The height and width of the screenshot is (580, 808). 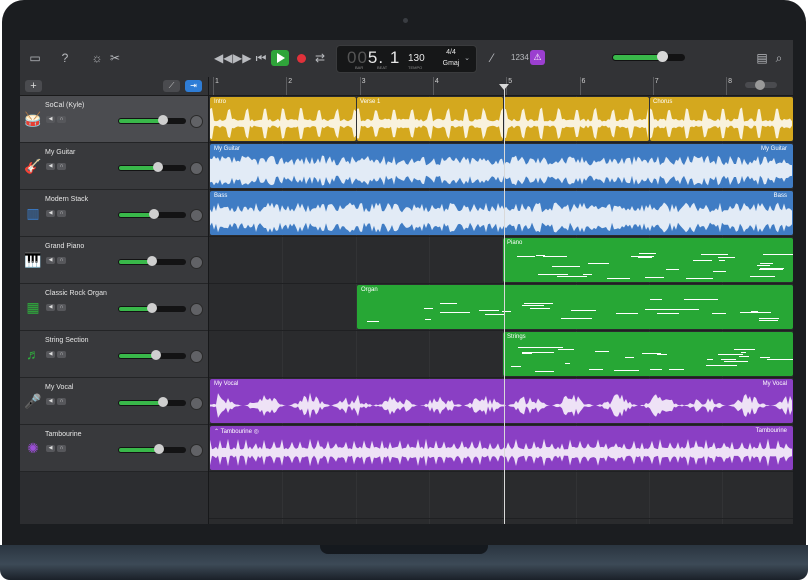 What do you see at coordinates (67, 199) in the screenshot?
I see `track-name: Modern Stack` at bounding box center [67, 199].